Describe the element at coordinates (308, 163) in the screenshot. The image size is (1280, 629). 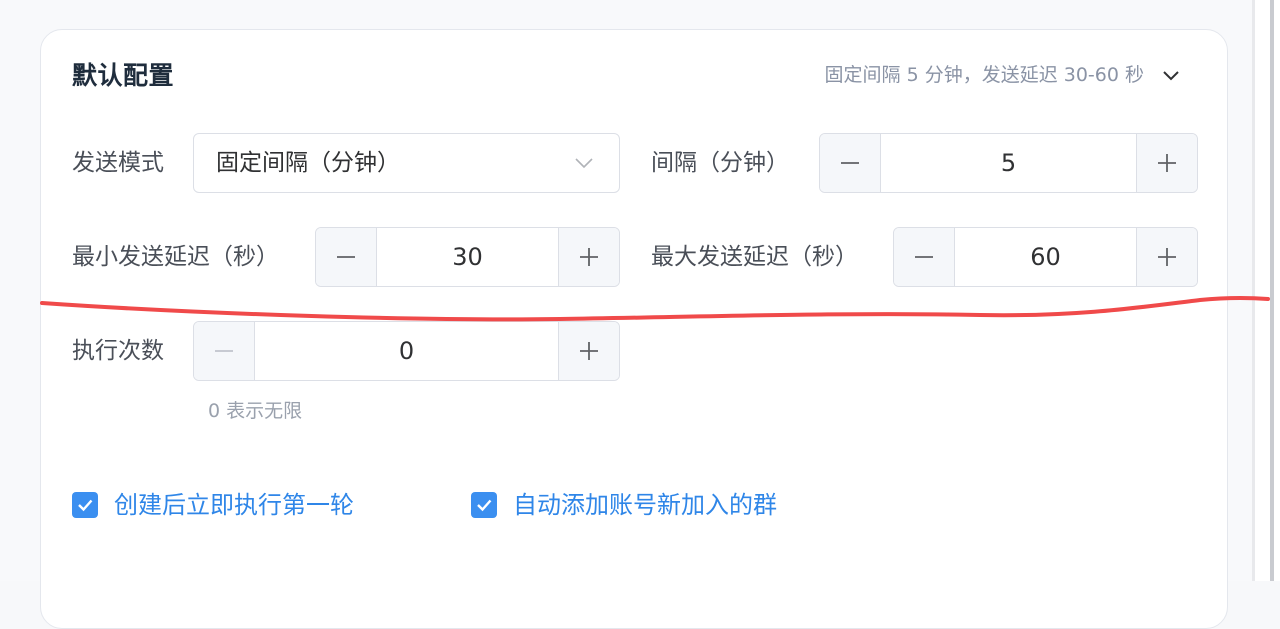
I see `send-mode-value: 固定间隔（分钟）` at that location.